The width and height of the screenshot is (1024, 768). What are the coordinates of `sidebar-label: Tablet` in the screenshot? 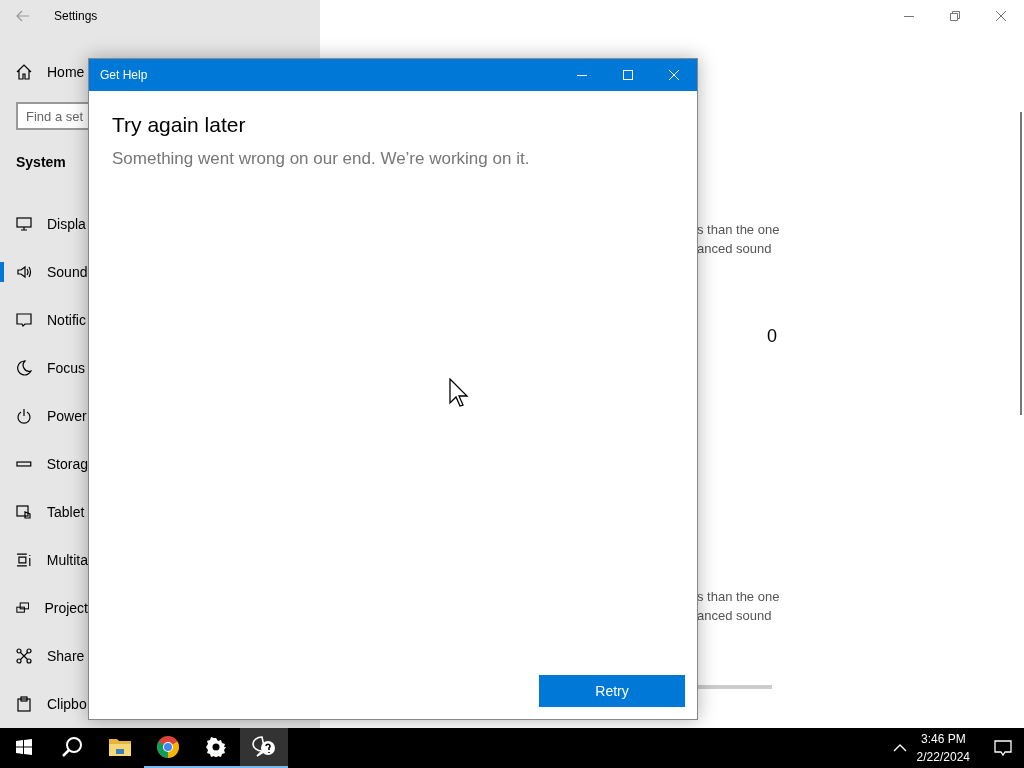 It's located at (66, 512).